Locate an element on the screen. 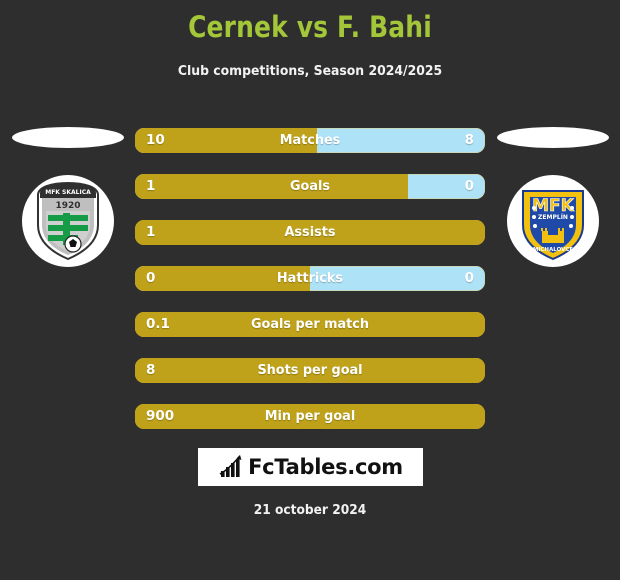 This screenshot has width=620, height=580. fctables-logo: FcTables.com is located at coordinates (310, 467).